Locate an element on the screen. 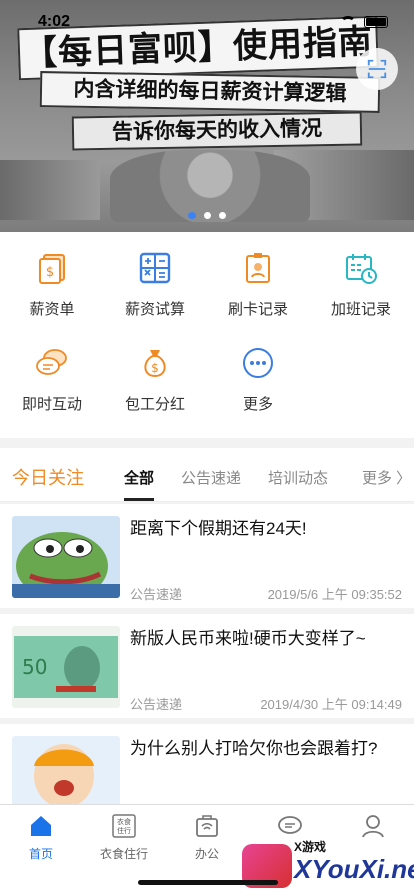 This screenshot has height=896, width=414. tab-home: 首页 is located at coordinates (41, 837).